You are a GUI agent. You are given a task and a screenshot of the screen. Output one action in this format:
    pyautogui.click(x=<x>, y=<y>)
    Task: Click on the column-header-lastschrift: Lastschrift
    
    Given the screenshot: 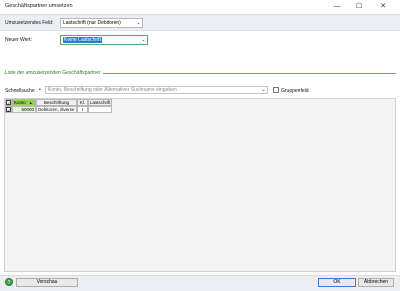 What is the action you would take?
    pyautogui.click(x=100, y=102)
    